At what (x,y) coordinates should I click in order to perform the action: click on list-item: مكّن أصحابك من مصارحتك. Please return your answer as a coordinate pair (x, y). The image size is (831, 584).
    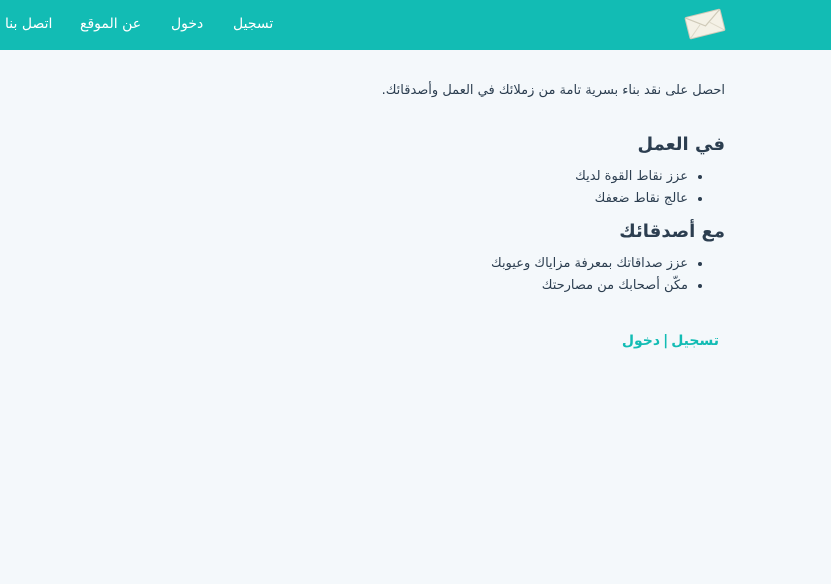
    Looking at the image, I should click on (589, 286).